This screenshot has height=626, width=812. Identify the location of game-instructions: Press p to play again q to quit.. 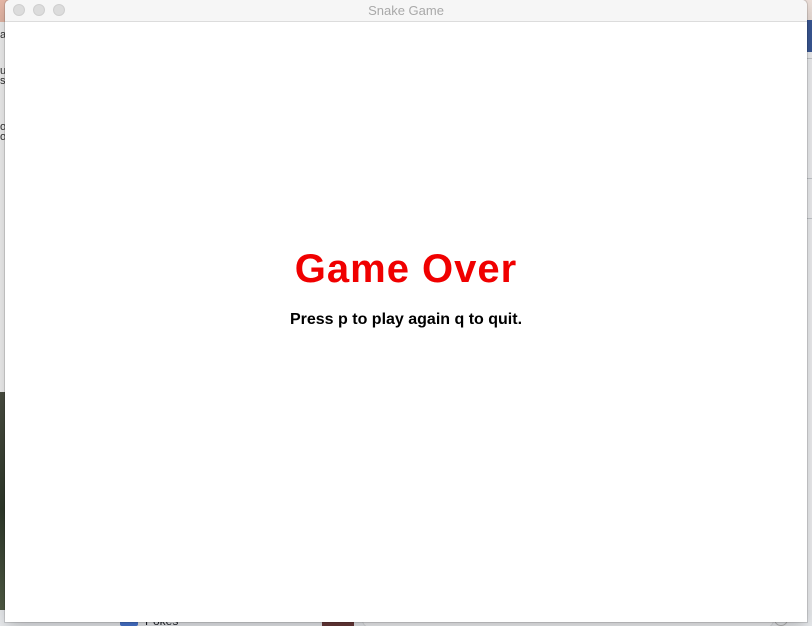
(406, 319).